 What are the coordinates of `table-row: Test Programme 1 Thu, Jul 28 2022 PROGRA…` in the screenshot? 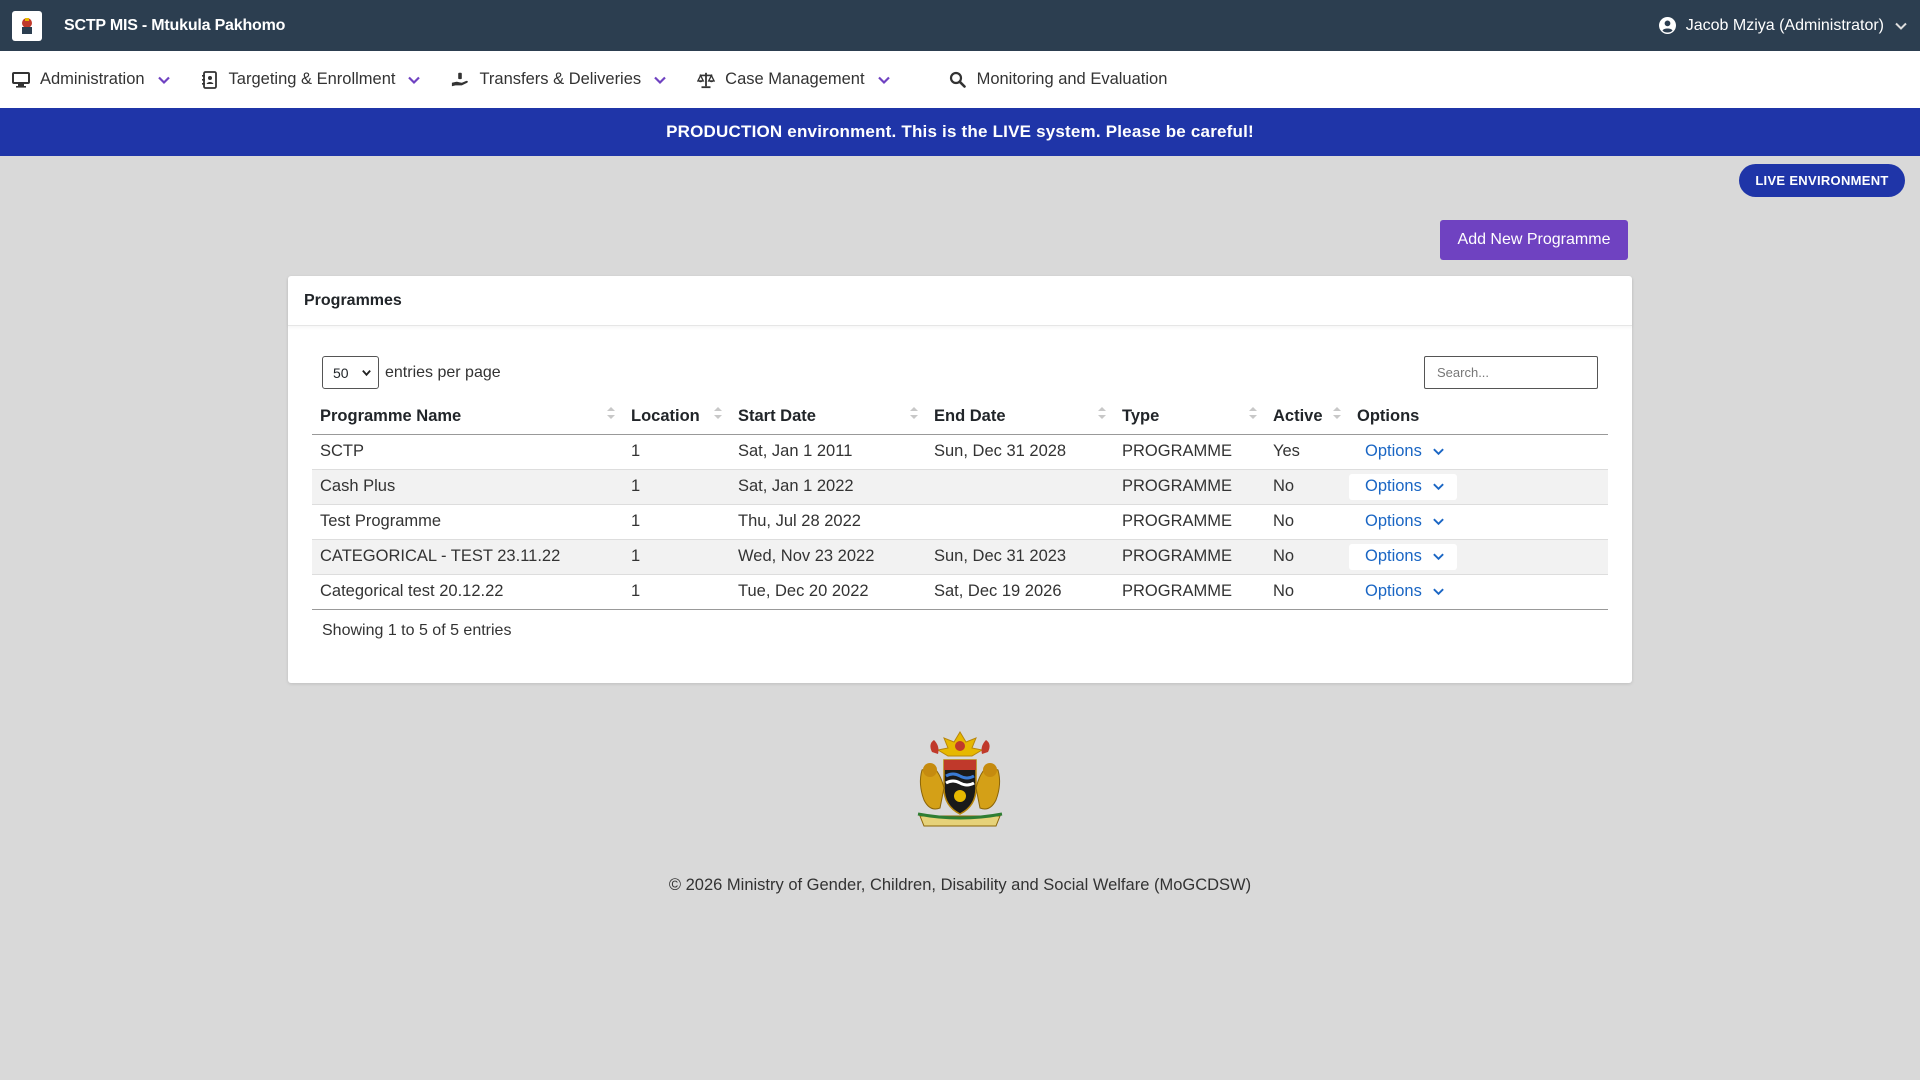 It's located at (960, 522).